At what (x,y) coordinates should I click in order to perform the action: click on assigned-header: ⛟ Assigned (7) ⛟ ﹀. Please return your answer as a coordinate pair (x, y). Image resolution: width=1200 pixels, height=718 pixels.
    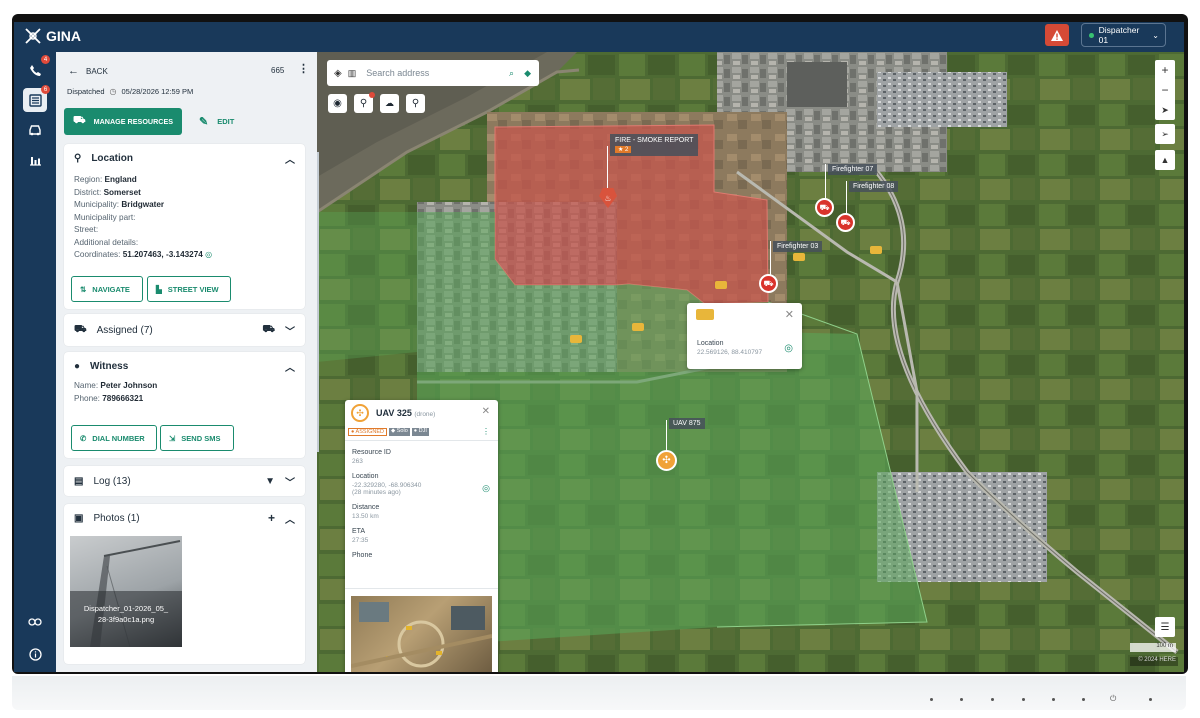
    Looking at the image, I should click on (184, 330).